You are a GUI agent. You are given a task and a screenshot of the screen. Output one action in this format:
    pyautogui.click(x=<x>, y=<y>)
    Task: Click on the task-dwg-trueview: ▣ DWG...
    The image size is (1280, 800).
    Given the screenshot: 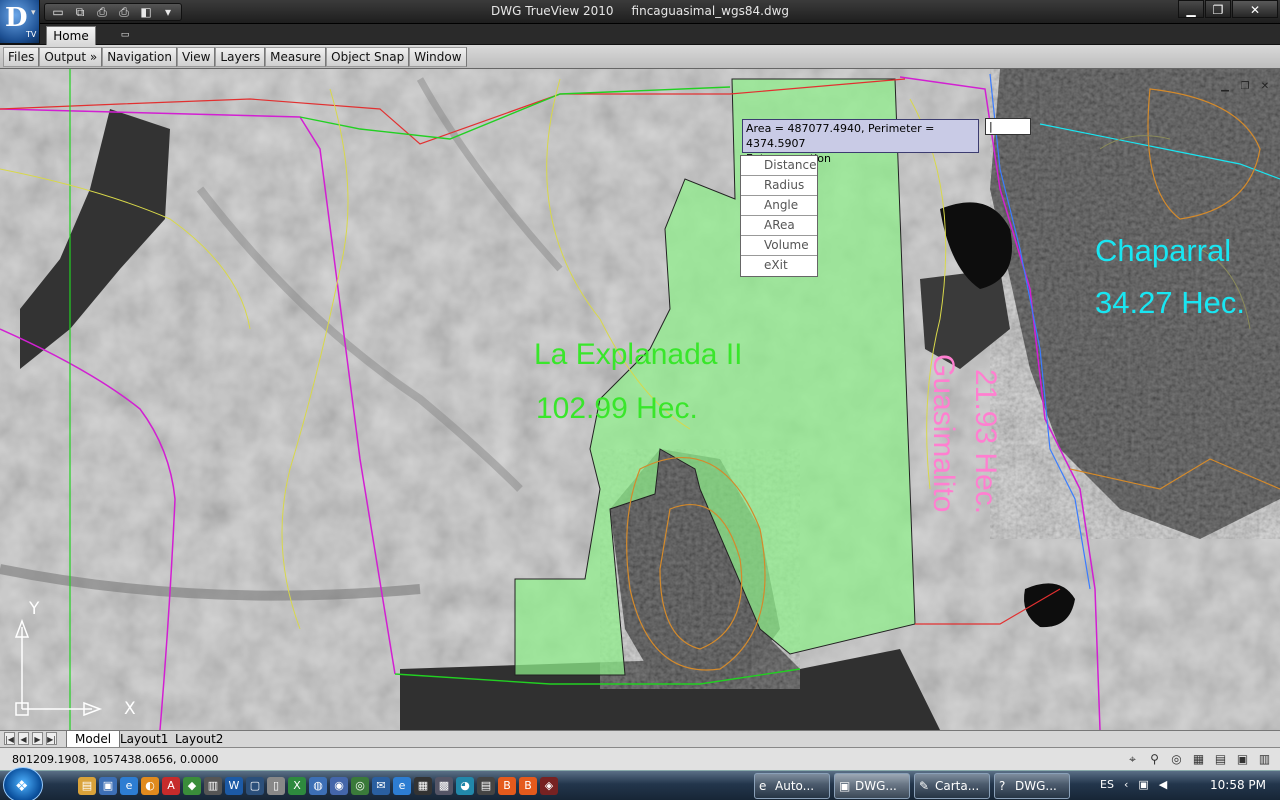 What is the action you would take?
    pyautogui.click(x=872, y=786)
    